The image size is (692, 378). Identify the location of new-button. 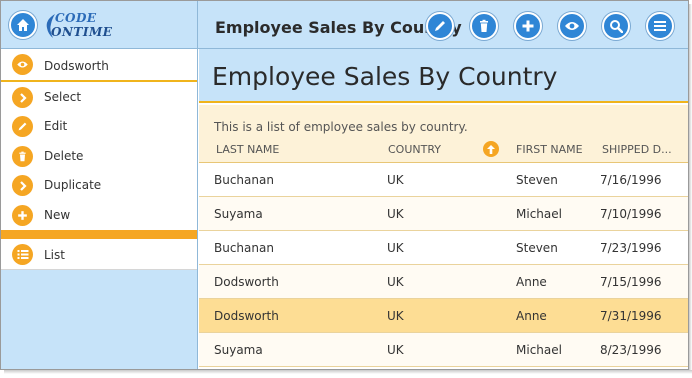
(528, 26).